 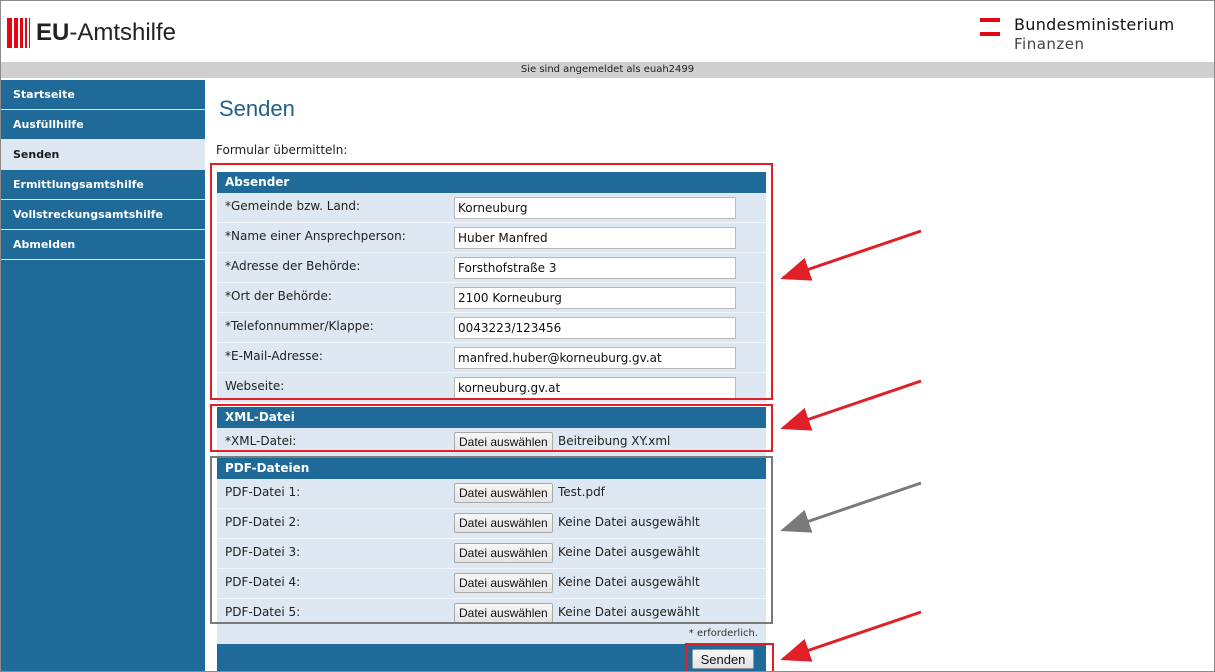 I want to click on arrow-sender, so click(x=851, y=255).